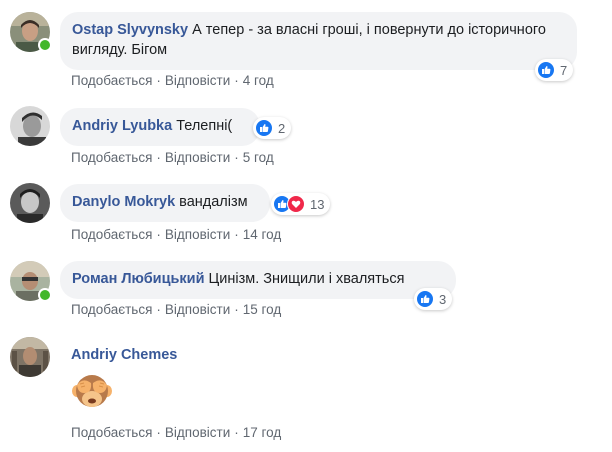 The height and width of the screenshot is (452, 612). Describe the element at coordinates (296, 204) in the screenshot. I see `love-icon` at that location.